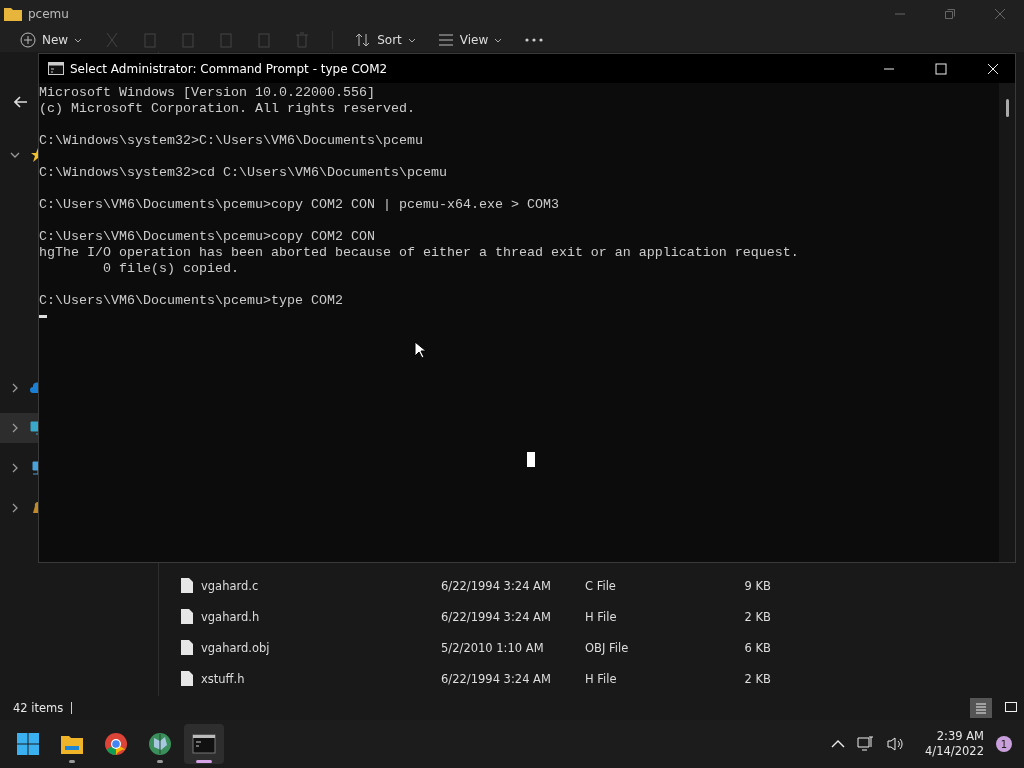 The image size is (1024, 768). Describe the element at coordinates (470, 40) in the screenshot. I see `view-button: View` at that location.